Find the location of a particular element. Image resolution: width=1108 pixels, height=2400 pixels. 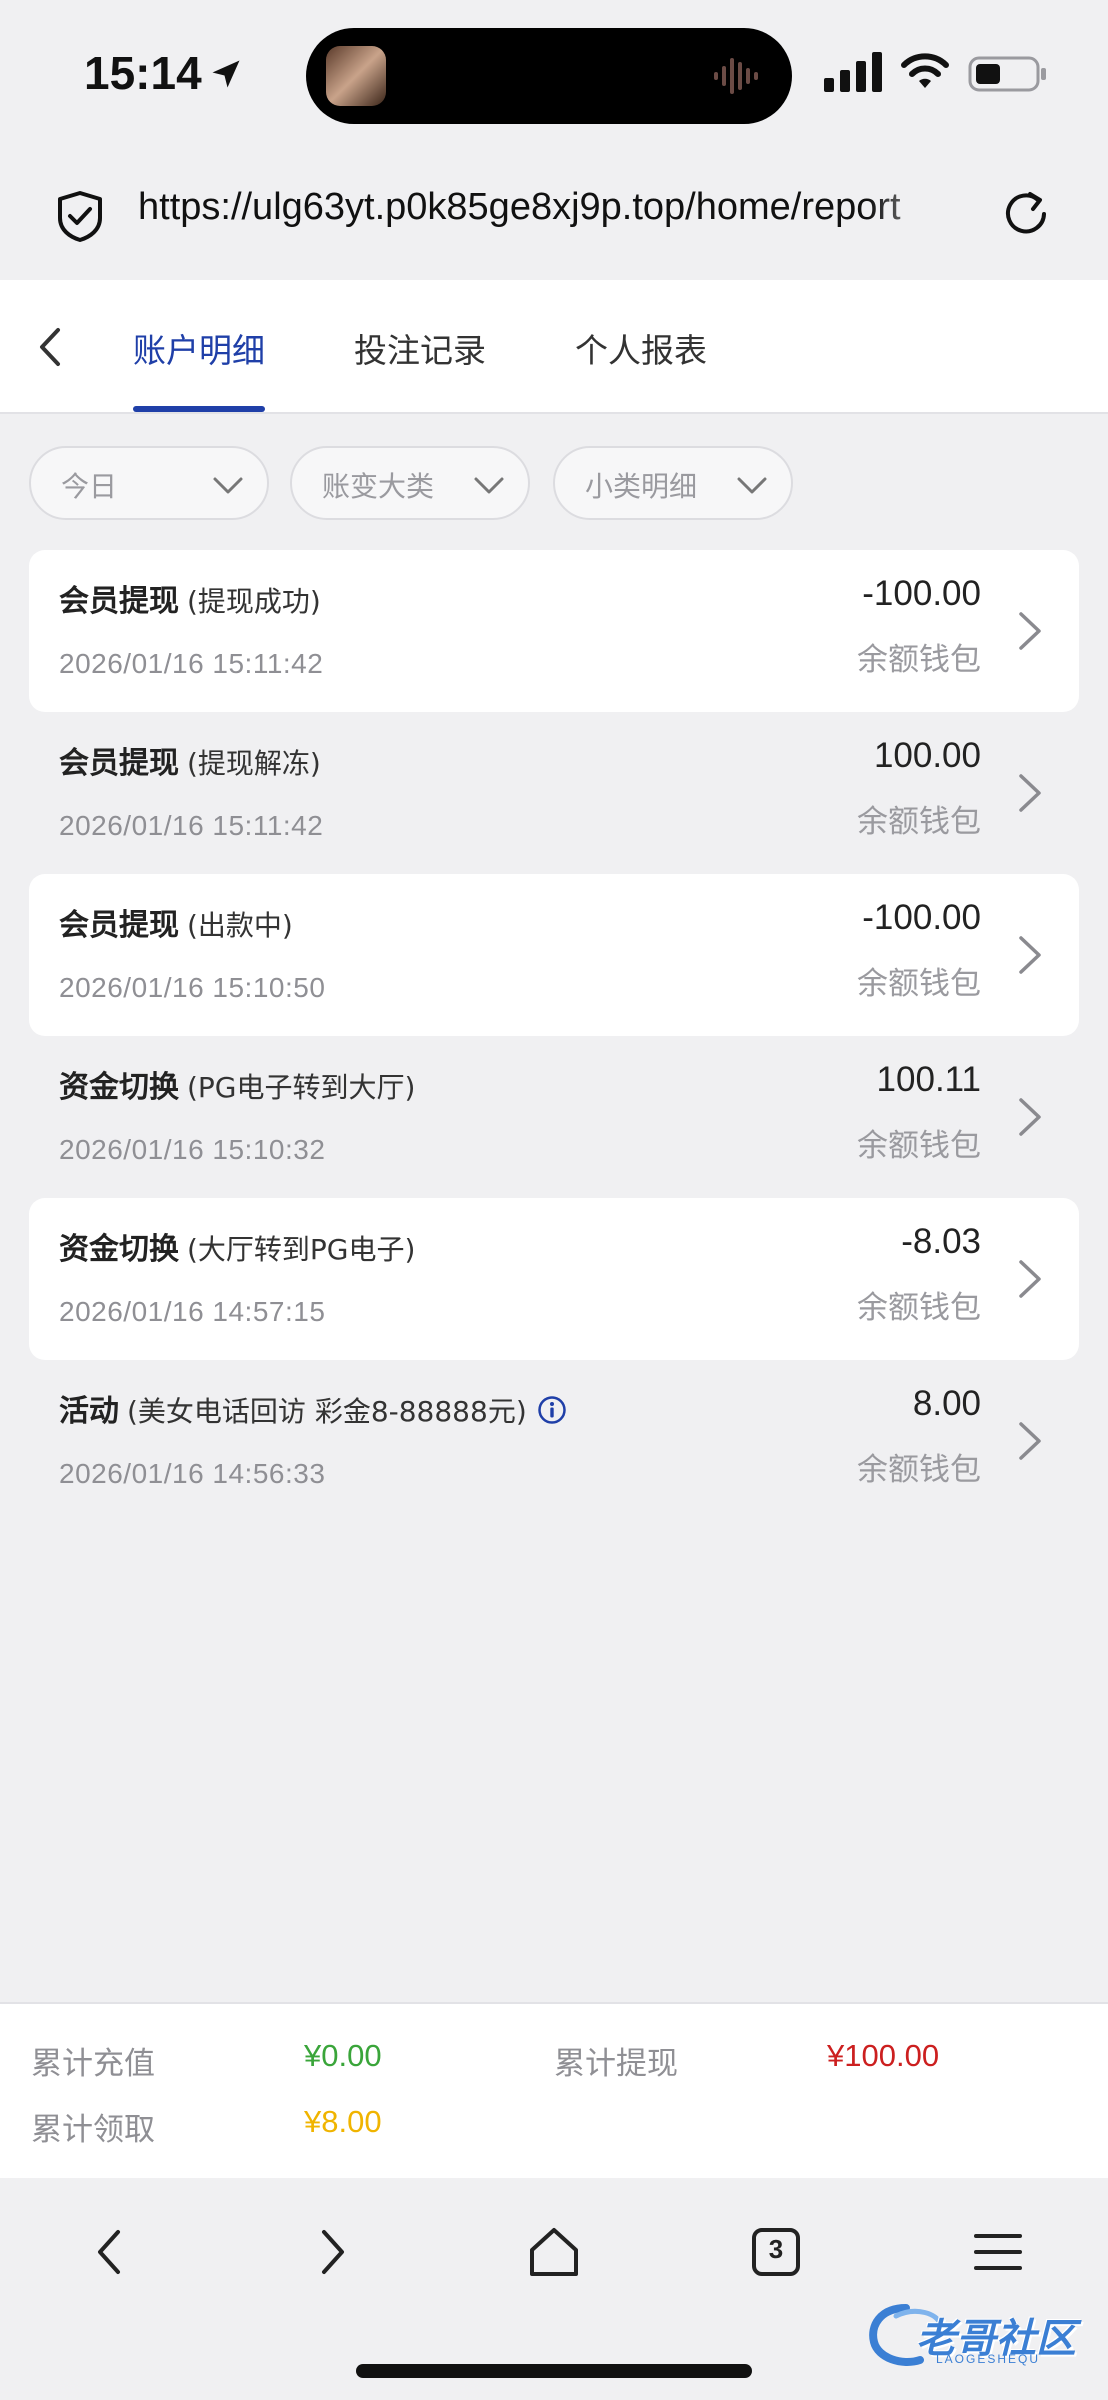

filter-subcategory: 小类明细 is located at coordinates (673, 483).